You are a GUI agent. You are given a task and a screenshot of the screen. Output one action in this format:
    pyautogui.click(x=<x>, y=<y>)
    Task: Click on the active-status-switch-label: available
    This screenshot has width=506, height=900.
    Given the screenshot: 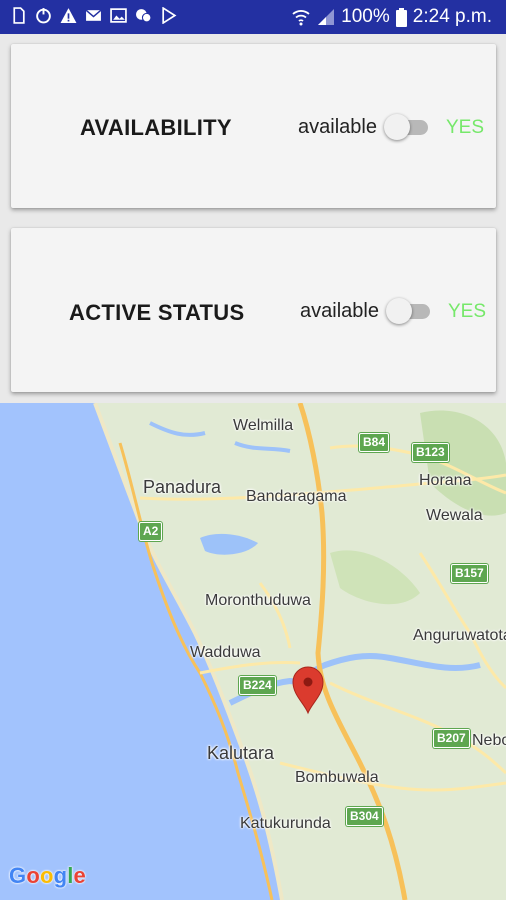 What is the action you would take?
    pyautogui.click(x=339, y=311)
    